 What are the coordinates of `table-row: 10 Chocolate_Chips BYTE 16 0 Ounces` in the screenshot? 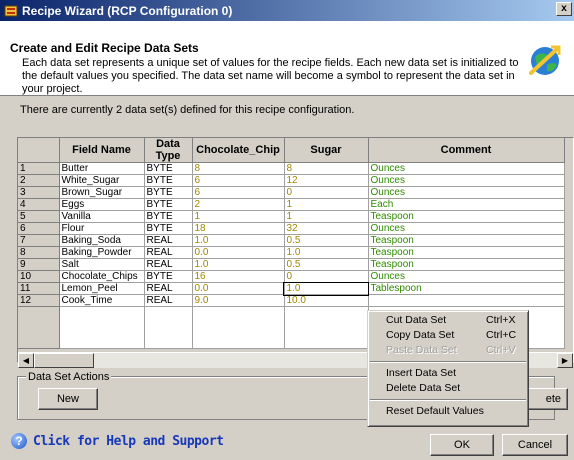 It's located at (291, 276).